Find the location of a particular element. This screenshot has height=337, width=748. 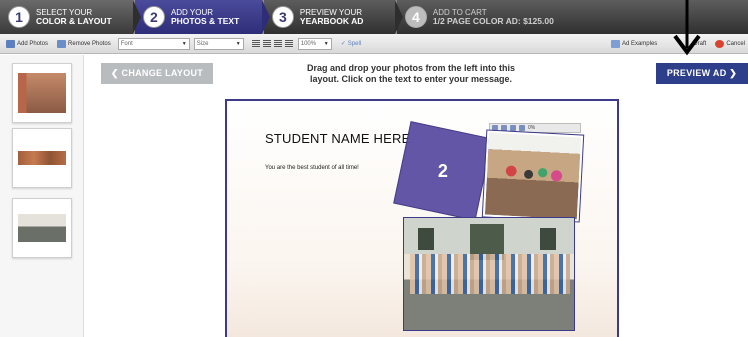

add-photos-label: Add Photos is located at coordinates (33, 43).